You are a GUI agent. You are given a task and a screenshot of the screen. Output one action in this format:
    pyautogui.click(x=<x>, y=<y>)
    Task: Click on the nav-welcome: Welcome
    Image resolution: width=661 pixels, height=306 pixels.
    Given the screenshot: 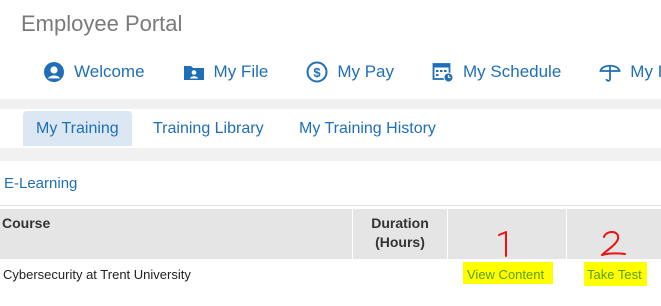 What is the action you would take?
    pyautogui.click(x=94, y=72)
    